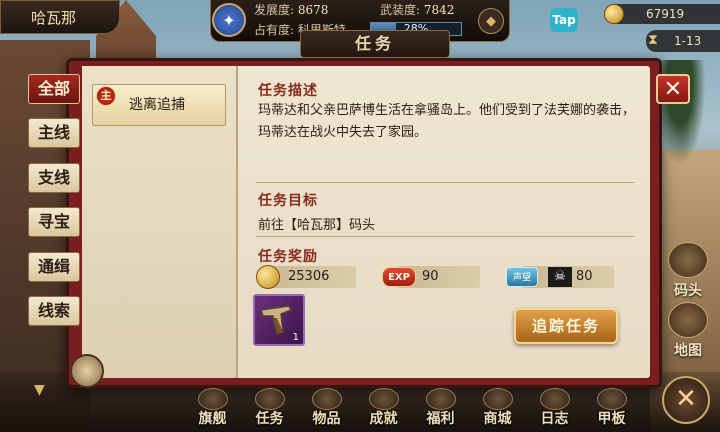 This screenshot has height=432, width=720. I want to click on nav-log: 日志, so click(554, 410).